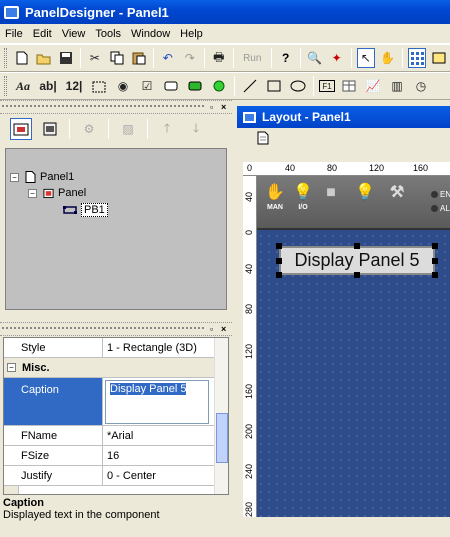  What do you see at coordinates (439, 58) in the screenshot?
I see `window-icon` at bounding box center [439, 58].